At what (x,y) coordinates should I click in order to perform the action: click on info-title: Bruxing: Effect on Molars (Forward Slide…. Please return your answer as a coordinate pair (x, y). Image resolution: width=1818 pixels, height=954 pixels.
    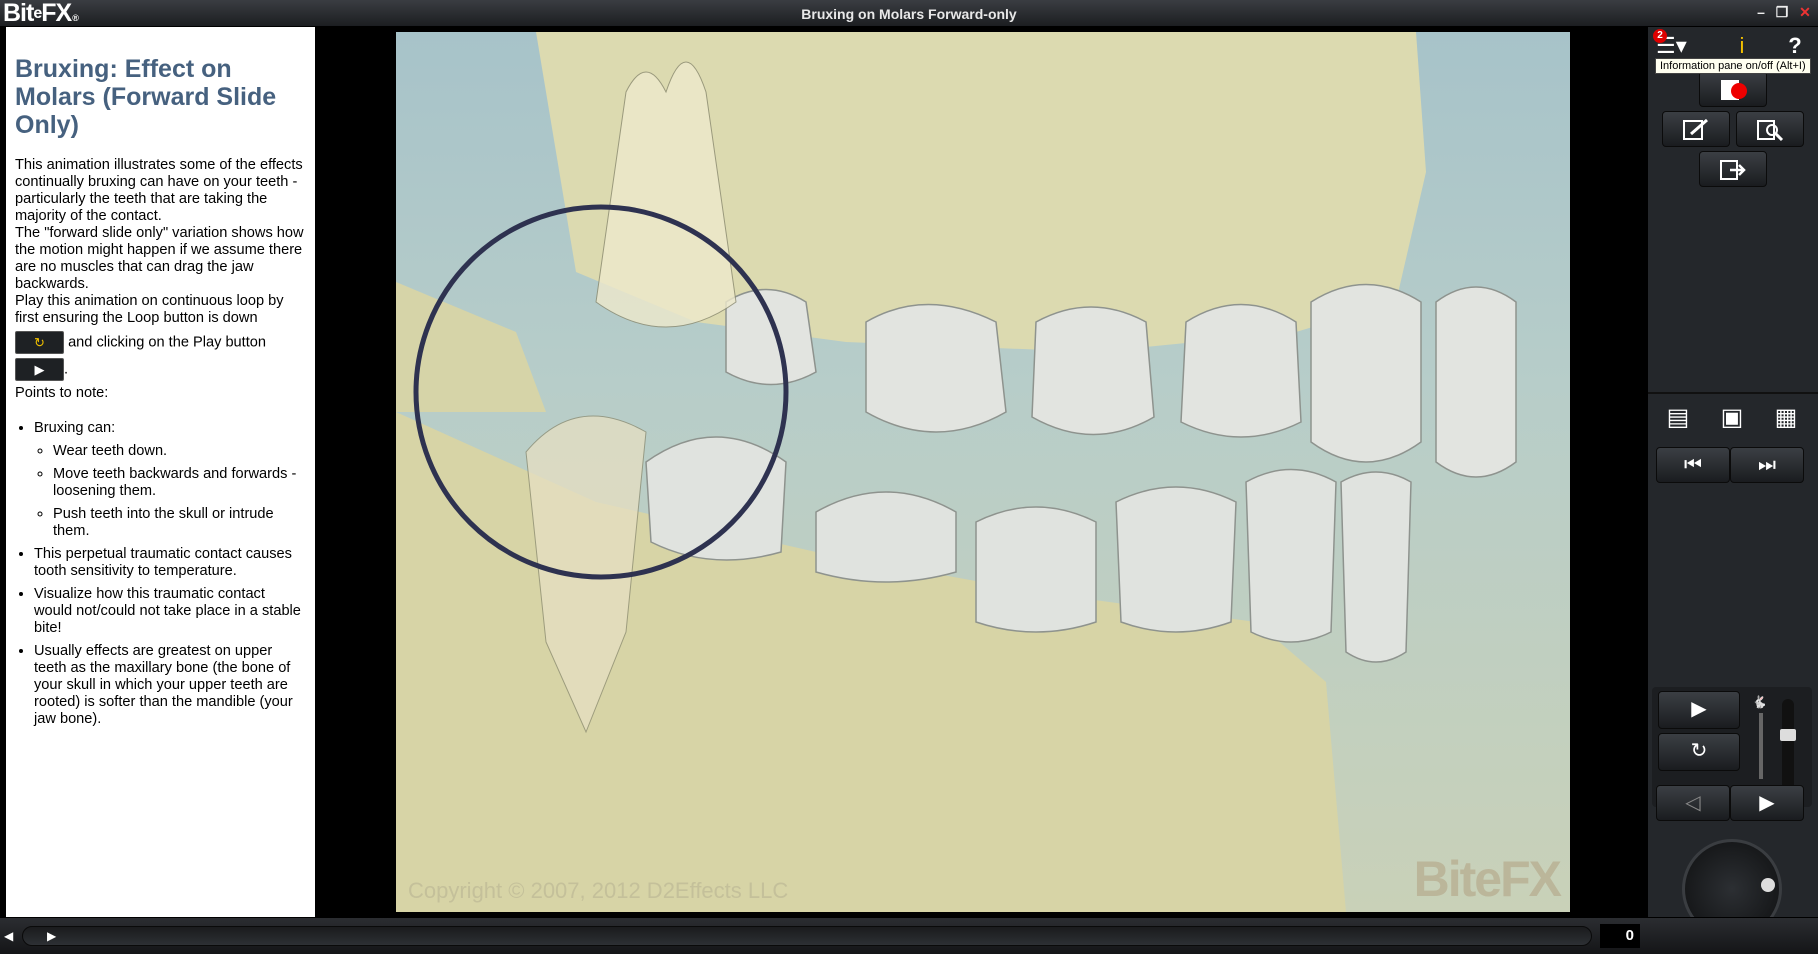
    Looking at the image, I should click on (146, 97).